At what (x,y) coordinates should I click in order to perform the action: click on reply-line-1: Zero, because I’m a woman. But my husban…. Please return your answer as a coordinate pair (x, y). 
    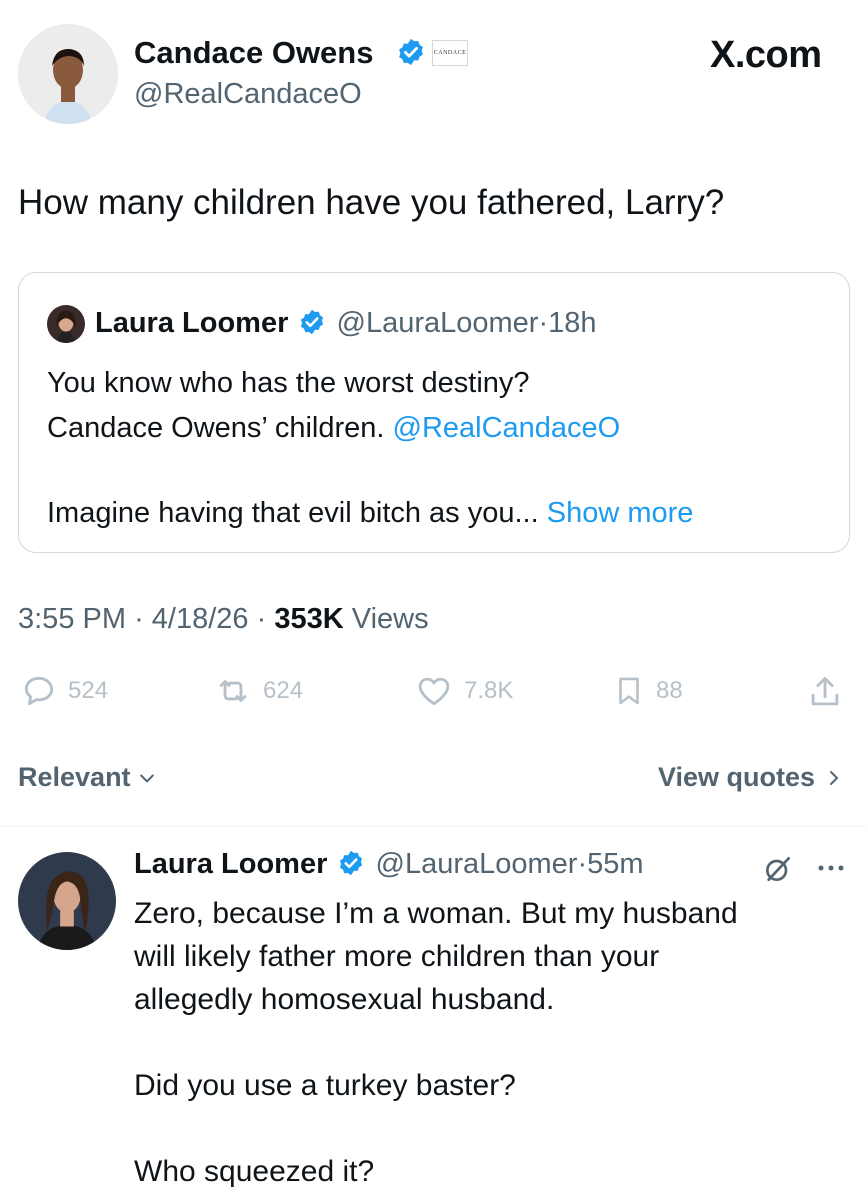
    Looking at the image, I should click on (436, 913).